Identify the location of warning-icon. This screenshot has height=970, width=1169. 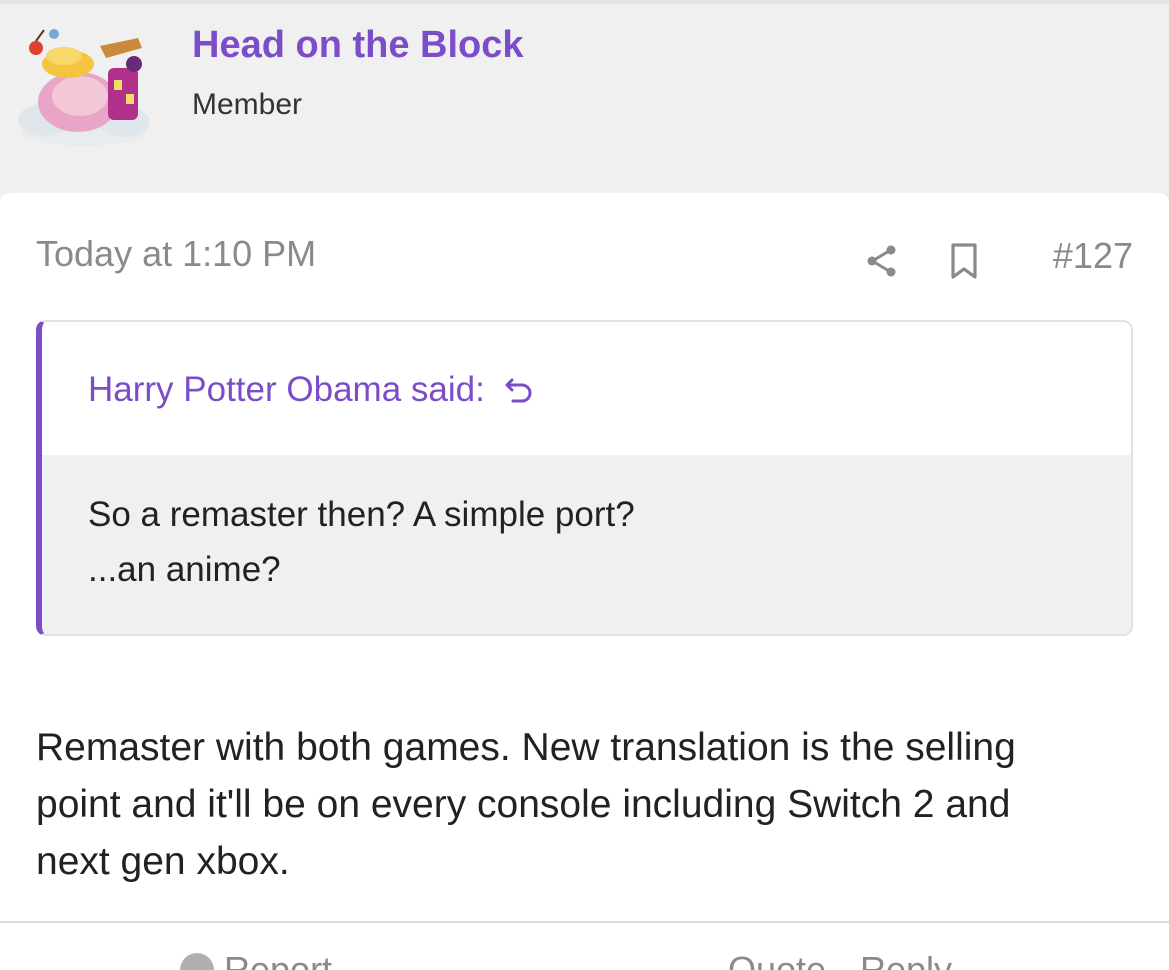
(197, 961).